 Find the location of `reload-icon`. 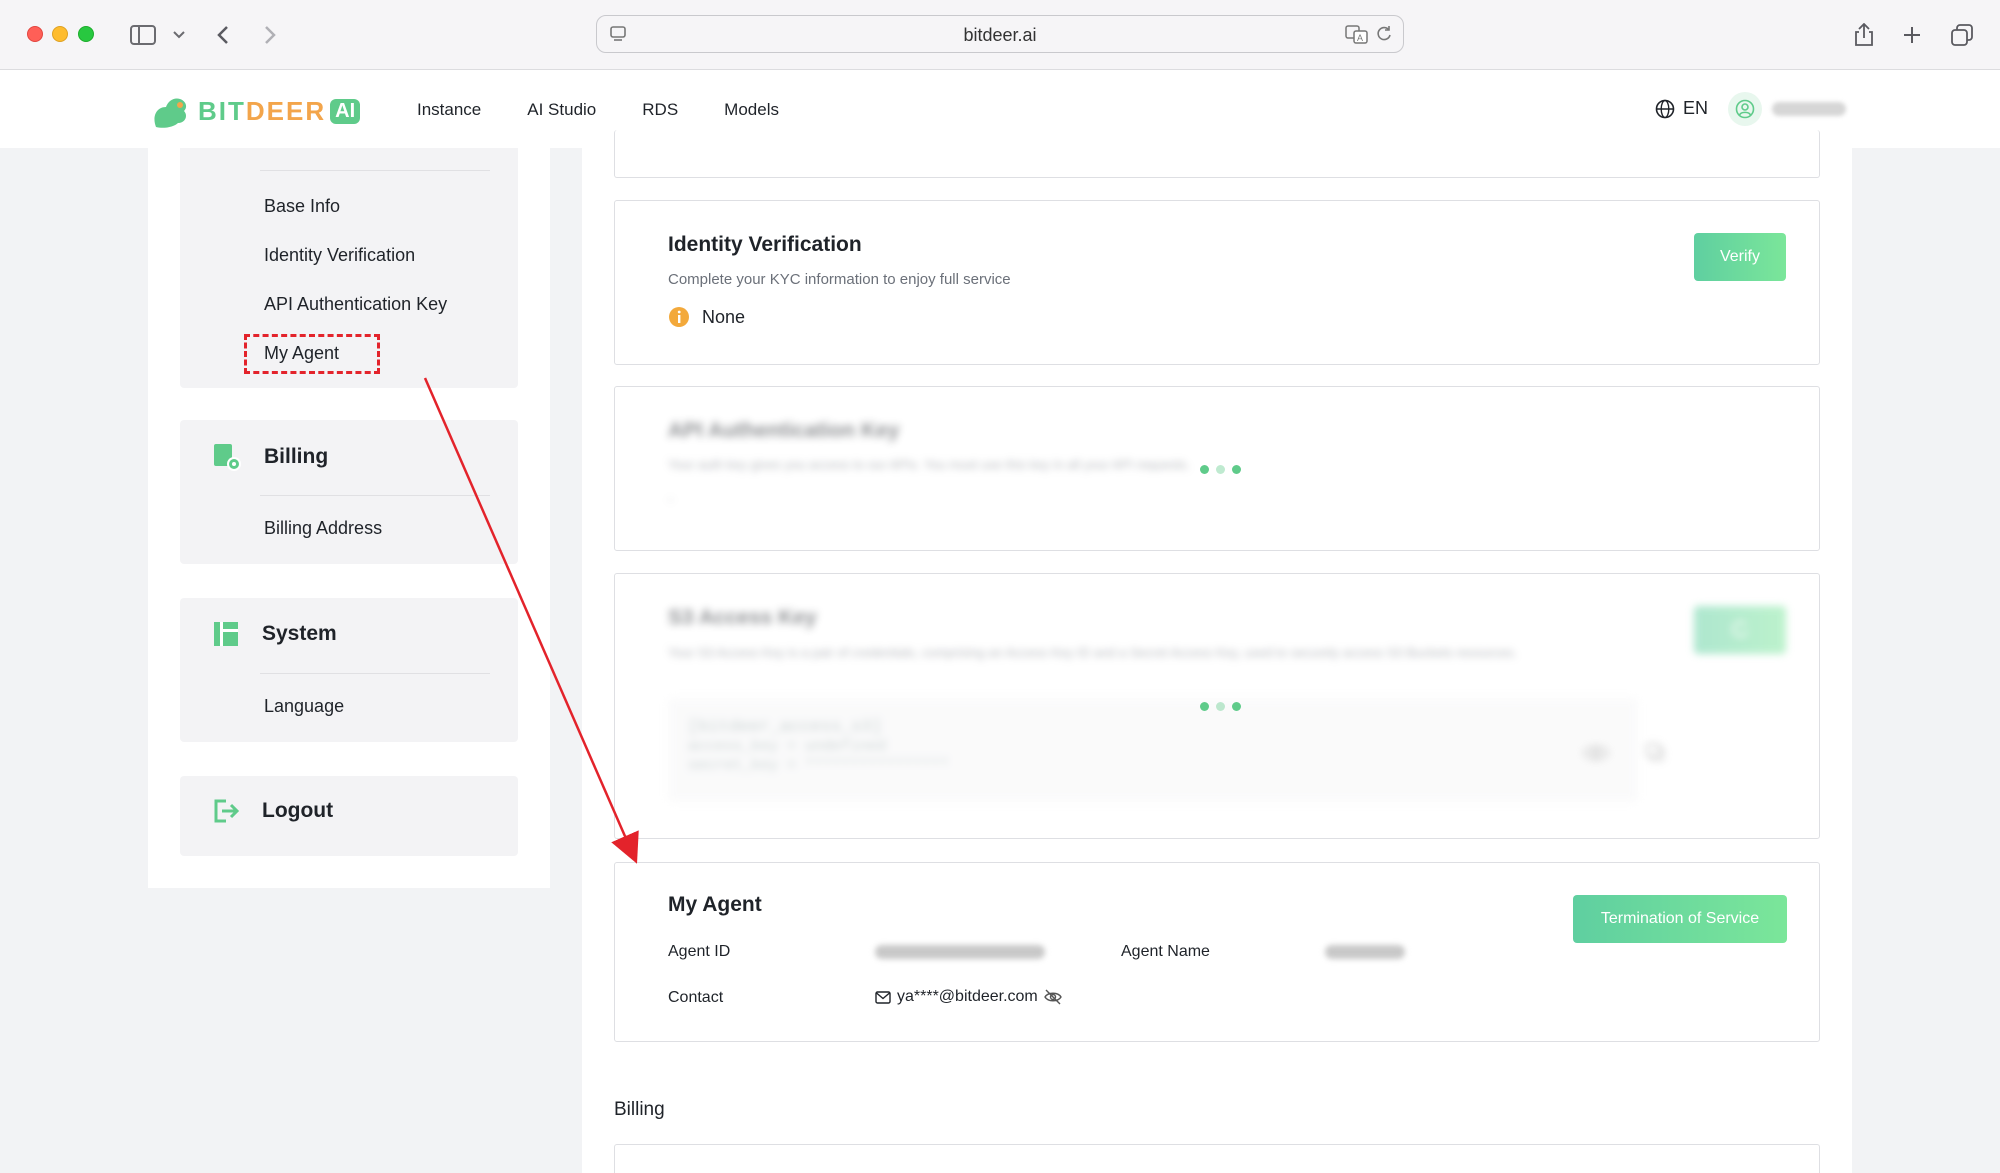

reload-icon is located at coordinates (1384, 36).